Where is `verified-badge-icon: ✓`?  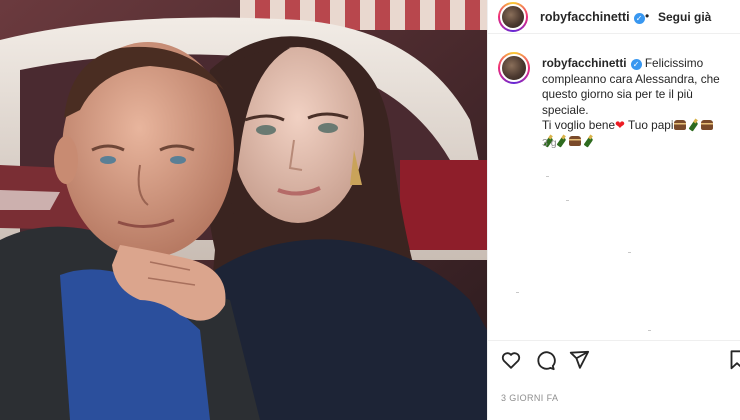
verified-badge-icon: ✓ is located at coordinates (639, 18).